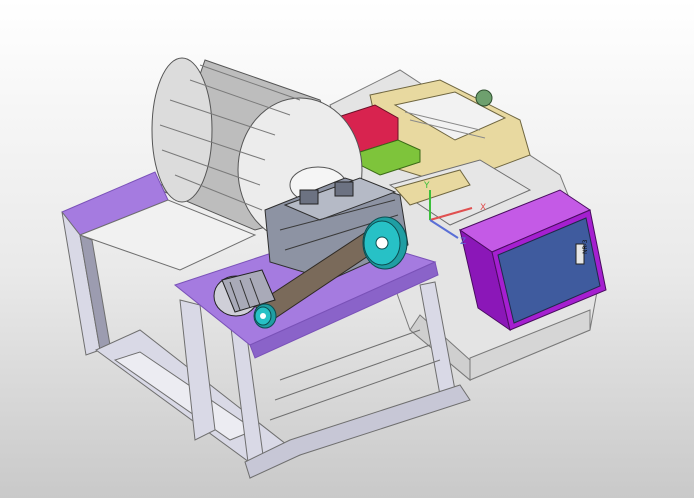 The height and width of the screenshot is (498, 694). Describe the element at coordinates (484, 98) in the screenshot. I see `handwheel-icon` at that location.